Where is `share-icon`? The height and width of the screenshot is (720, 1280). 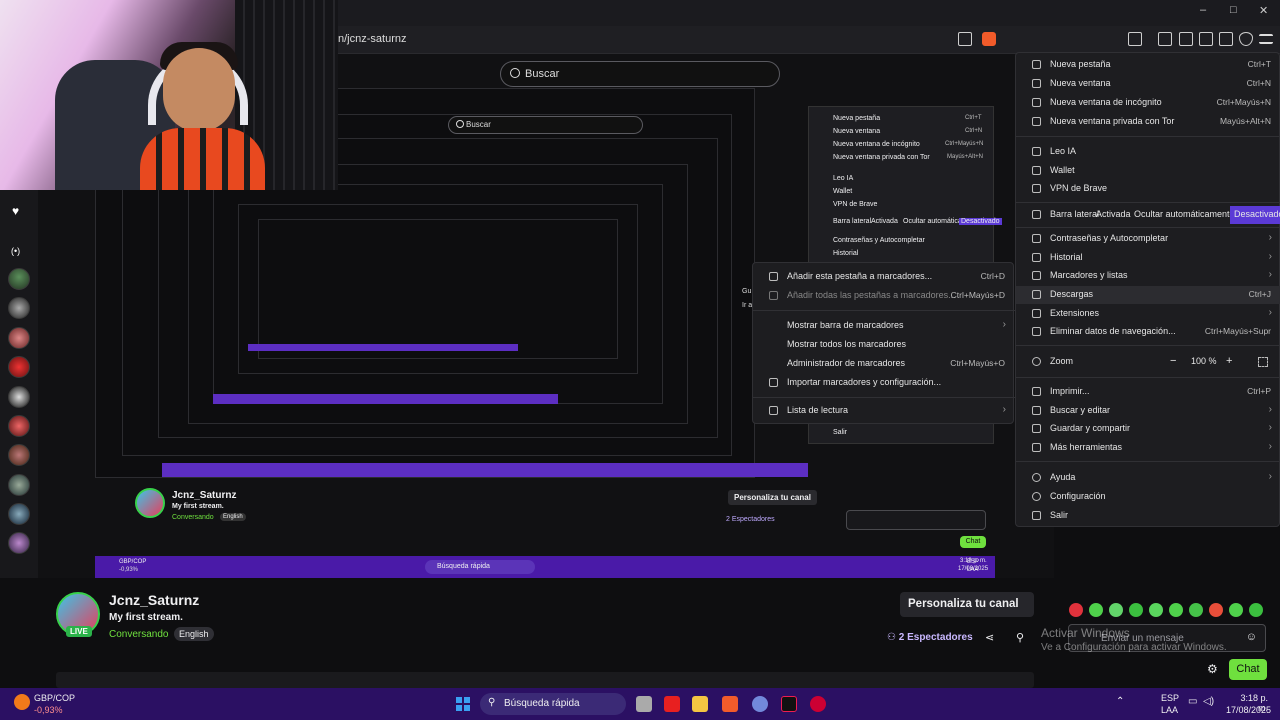
share-icon is located at coordinates (965, 39).